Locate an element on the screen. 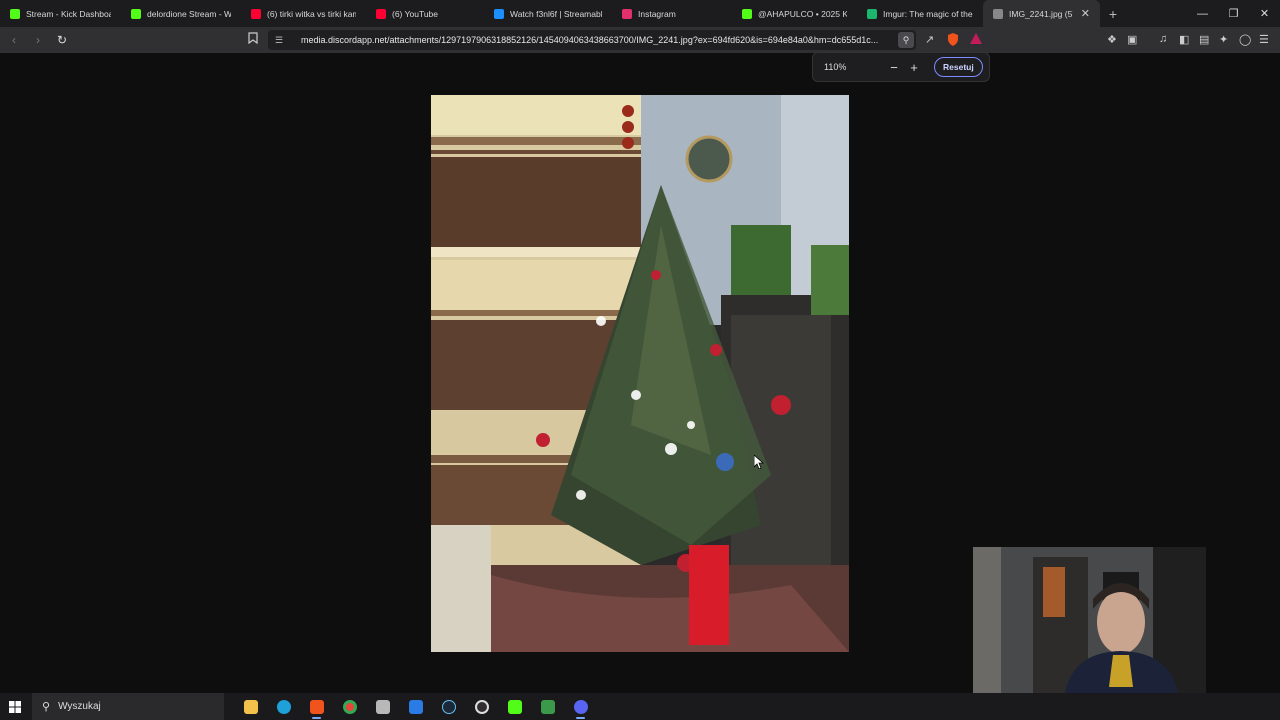 Image resolution: width=1280 pixels, height=720 pixels. tab-8: Imgur: The magic of the In is located at coordinates (920, 13).